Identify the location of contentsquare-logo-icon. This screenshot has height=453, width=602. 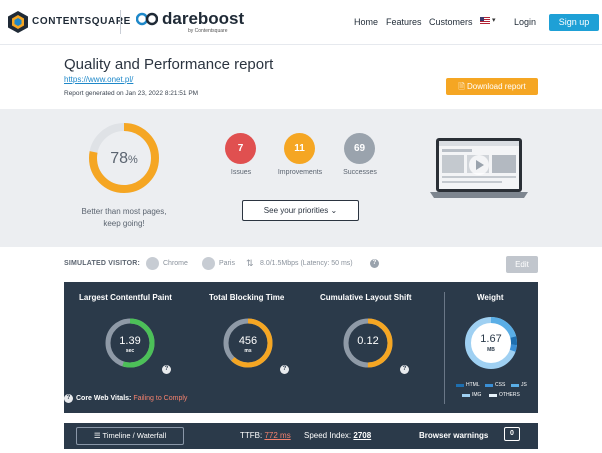
(18, 22).